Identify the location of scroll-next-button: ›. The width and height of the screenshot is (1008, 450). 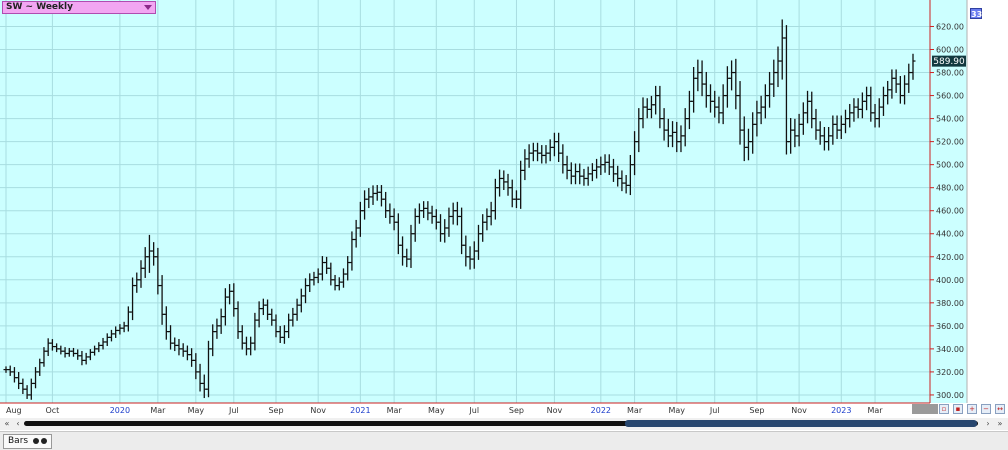
(988, 423).